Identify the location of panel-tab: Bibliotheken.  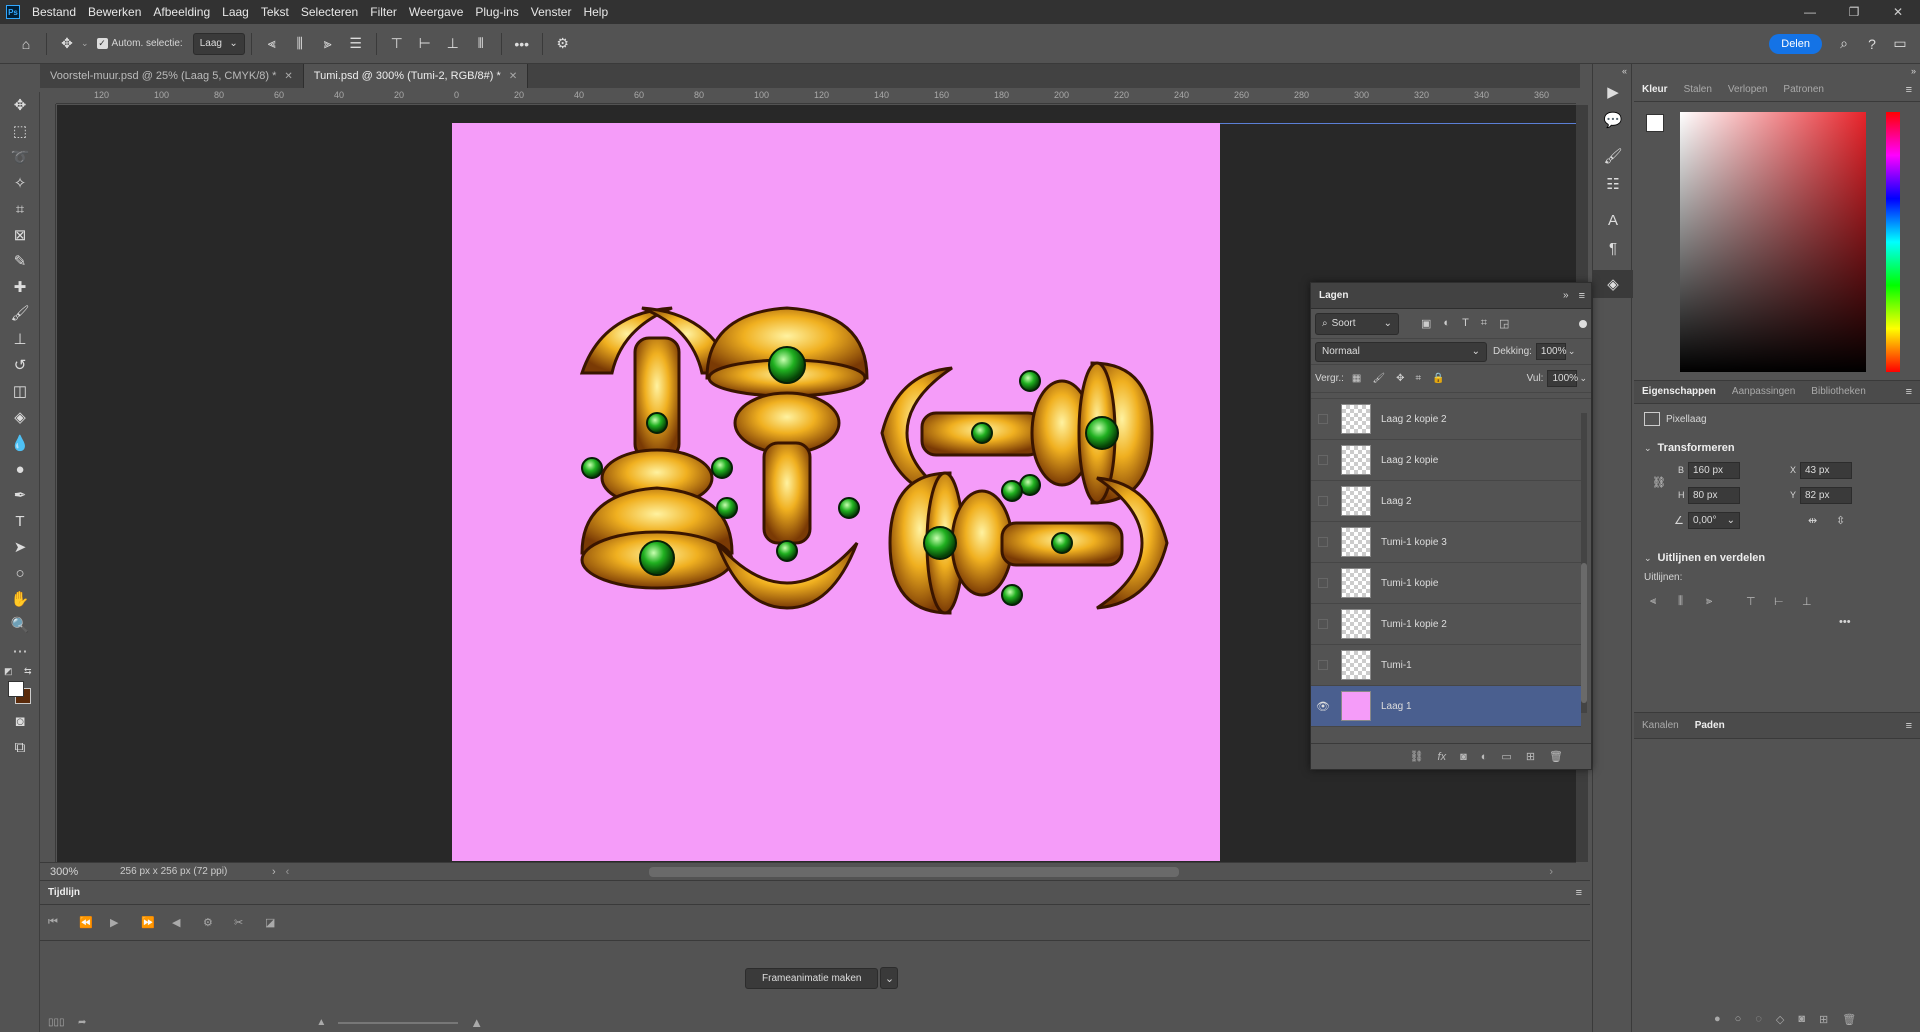
(1838, 392).